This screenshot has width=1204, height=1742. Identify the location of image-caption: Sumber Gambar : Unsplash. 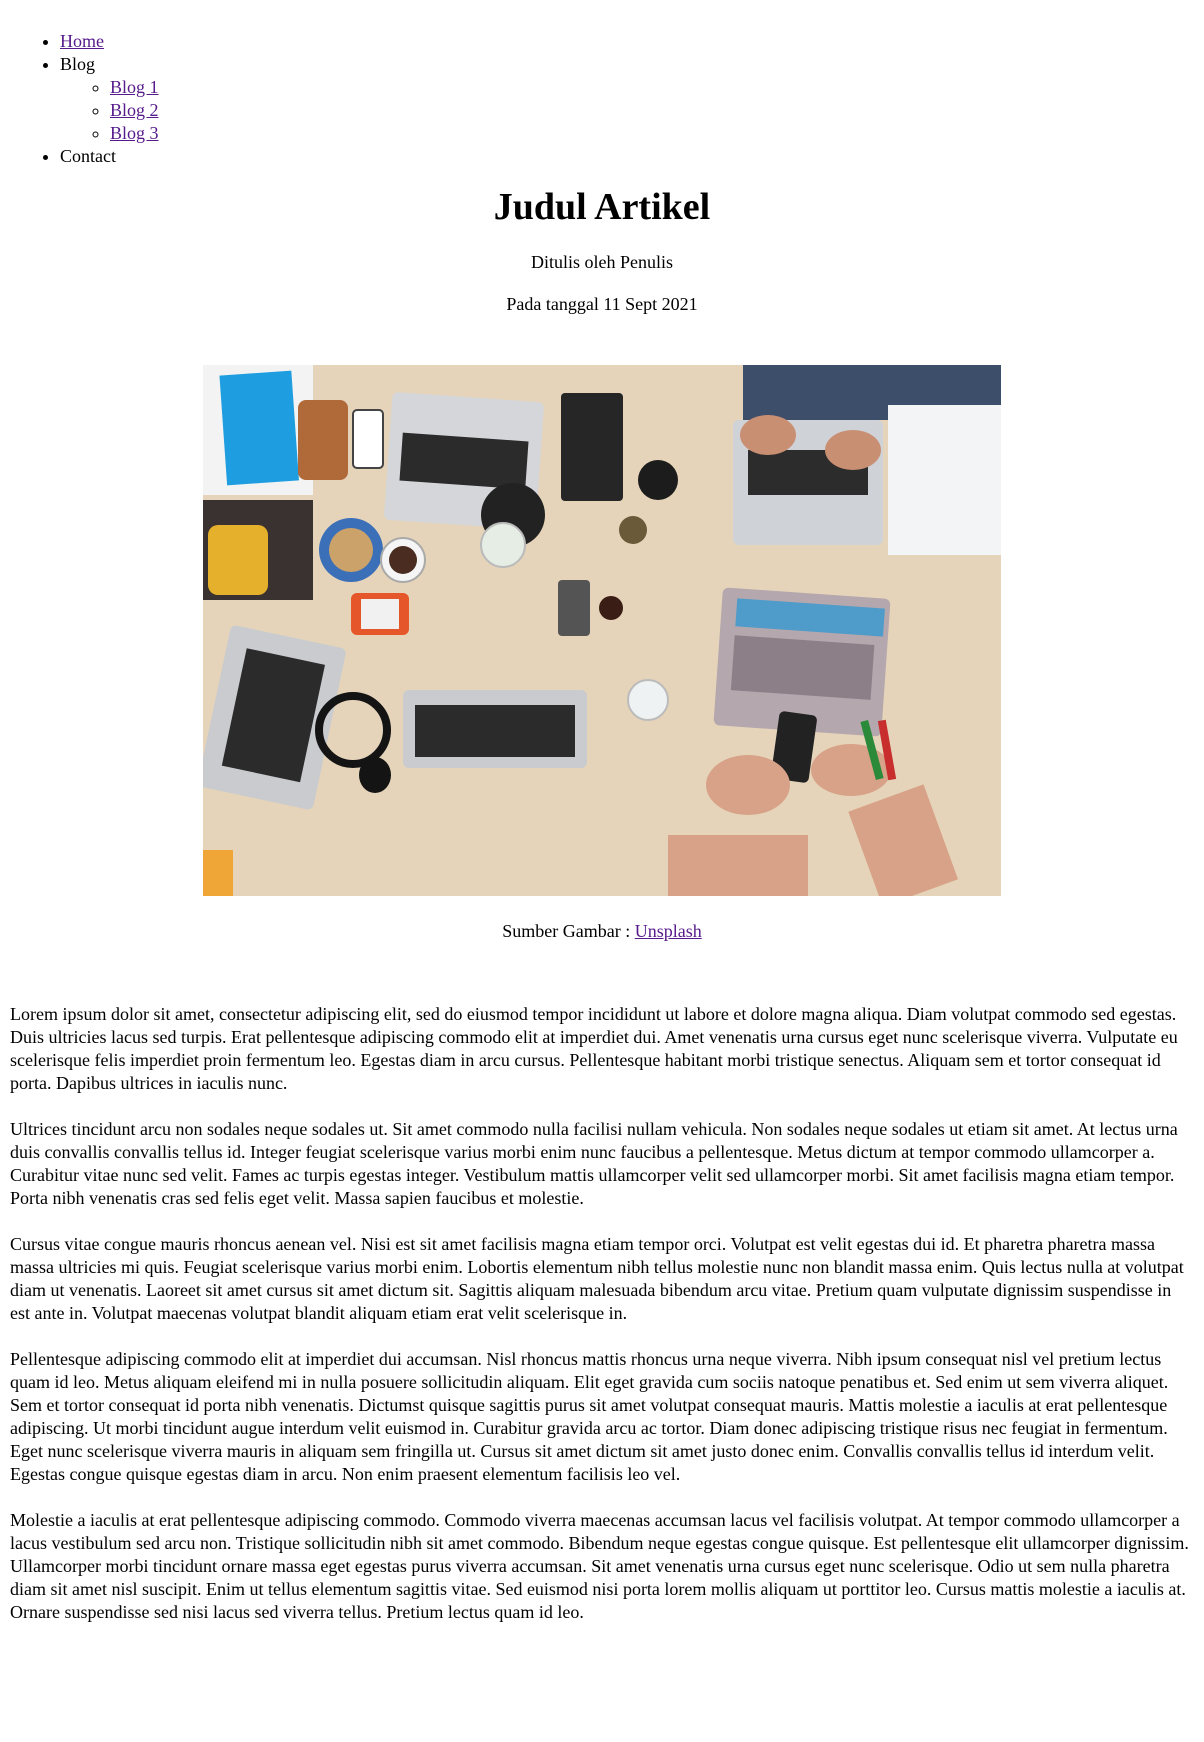
(602, 931).